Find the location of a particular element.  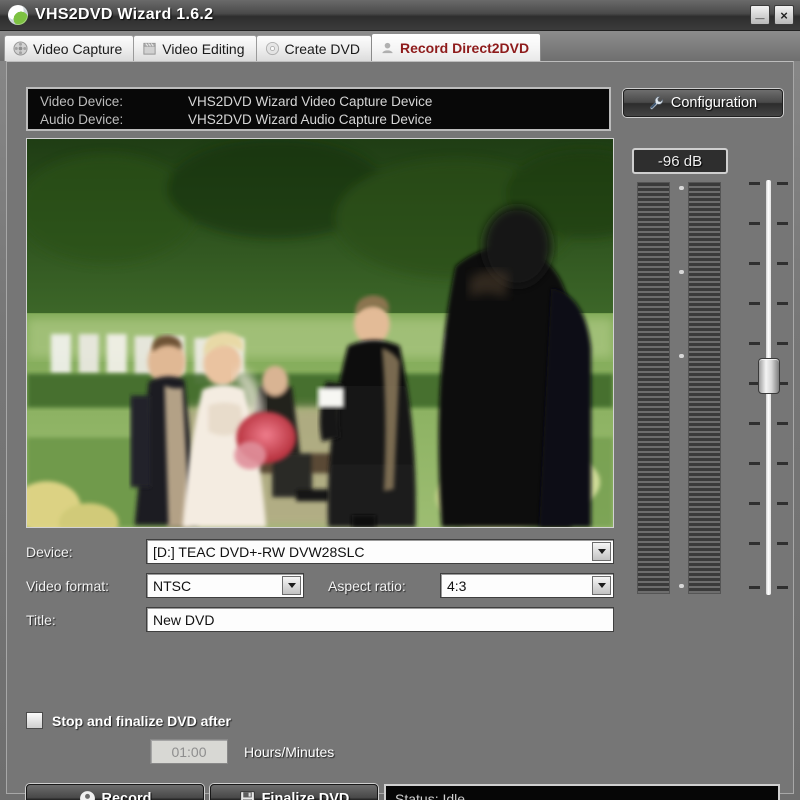

stop-finalize-row: Stop and finalize DVD after is located at coordinates (128, 720).